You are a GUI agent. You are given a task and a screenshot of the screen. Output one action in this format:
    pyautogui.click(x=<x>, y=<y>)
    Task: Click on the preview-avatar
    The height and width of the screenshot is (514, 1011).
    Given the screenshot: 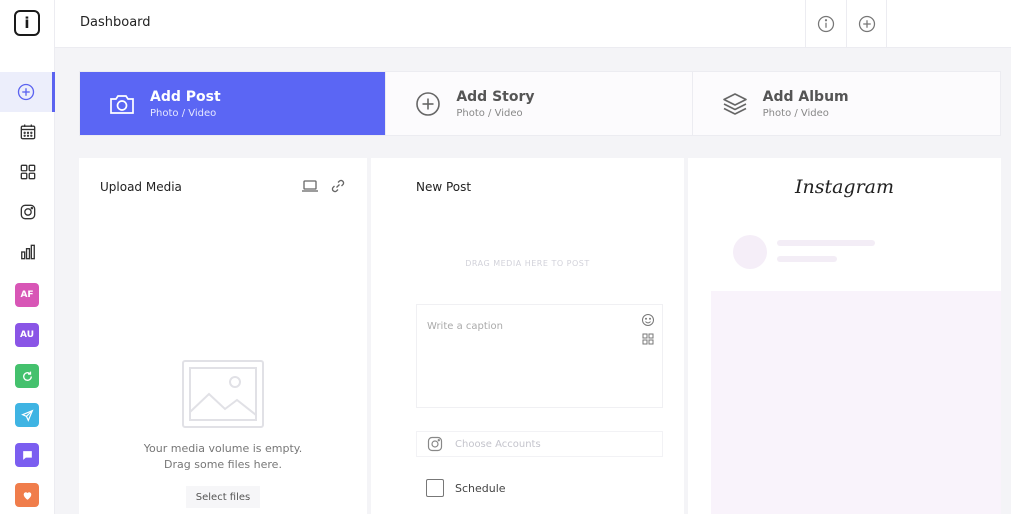 What is the action you would take?
    pyautogui.click(x=750, y=252)
    